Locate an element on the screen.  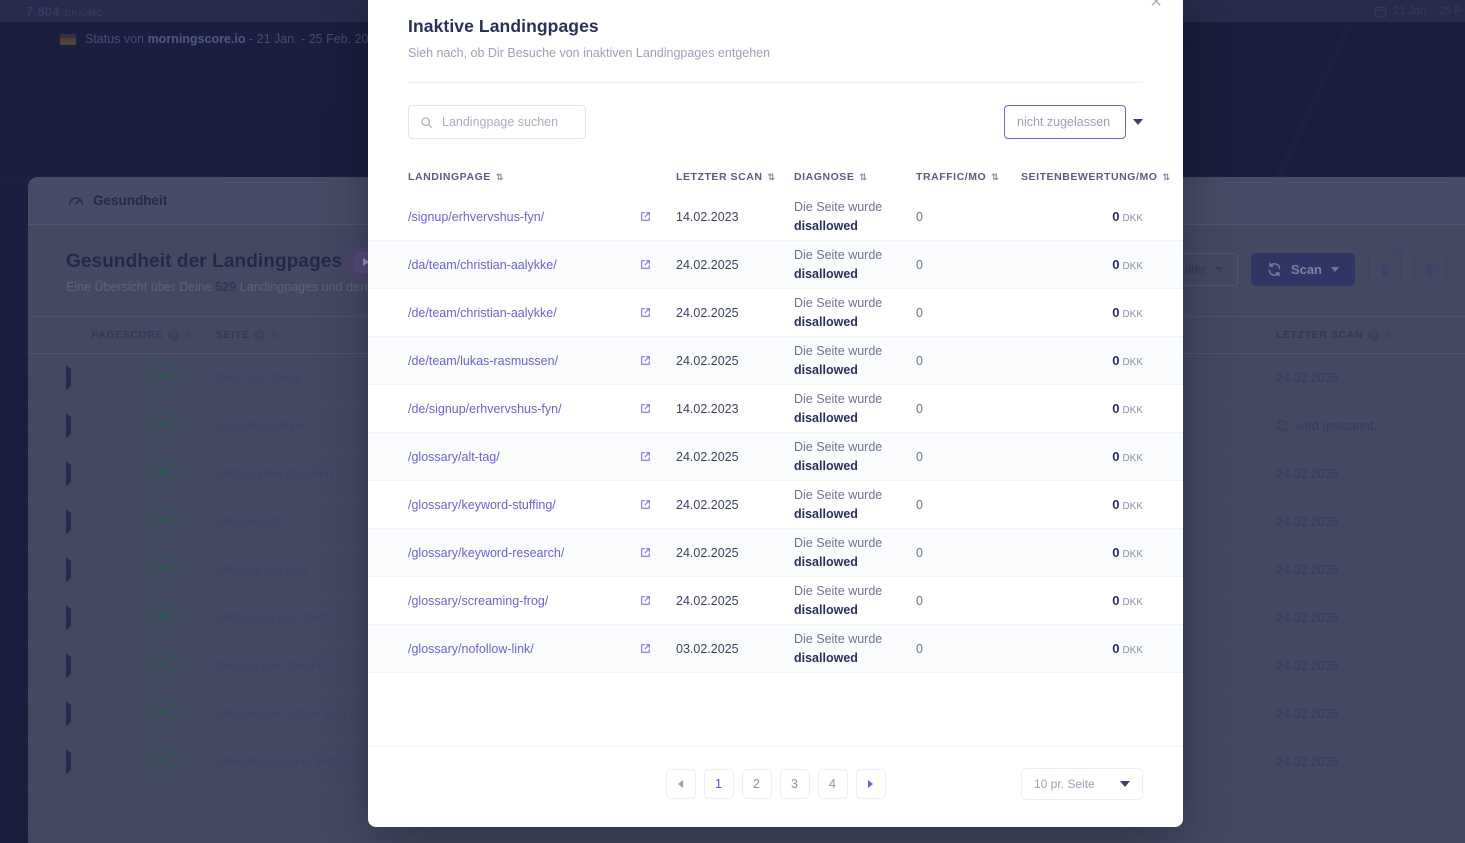
pagination: 1234 is located at coordinates (775, 784).